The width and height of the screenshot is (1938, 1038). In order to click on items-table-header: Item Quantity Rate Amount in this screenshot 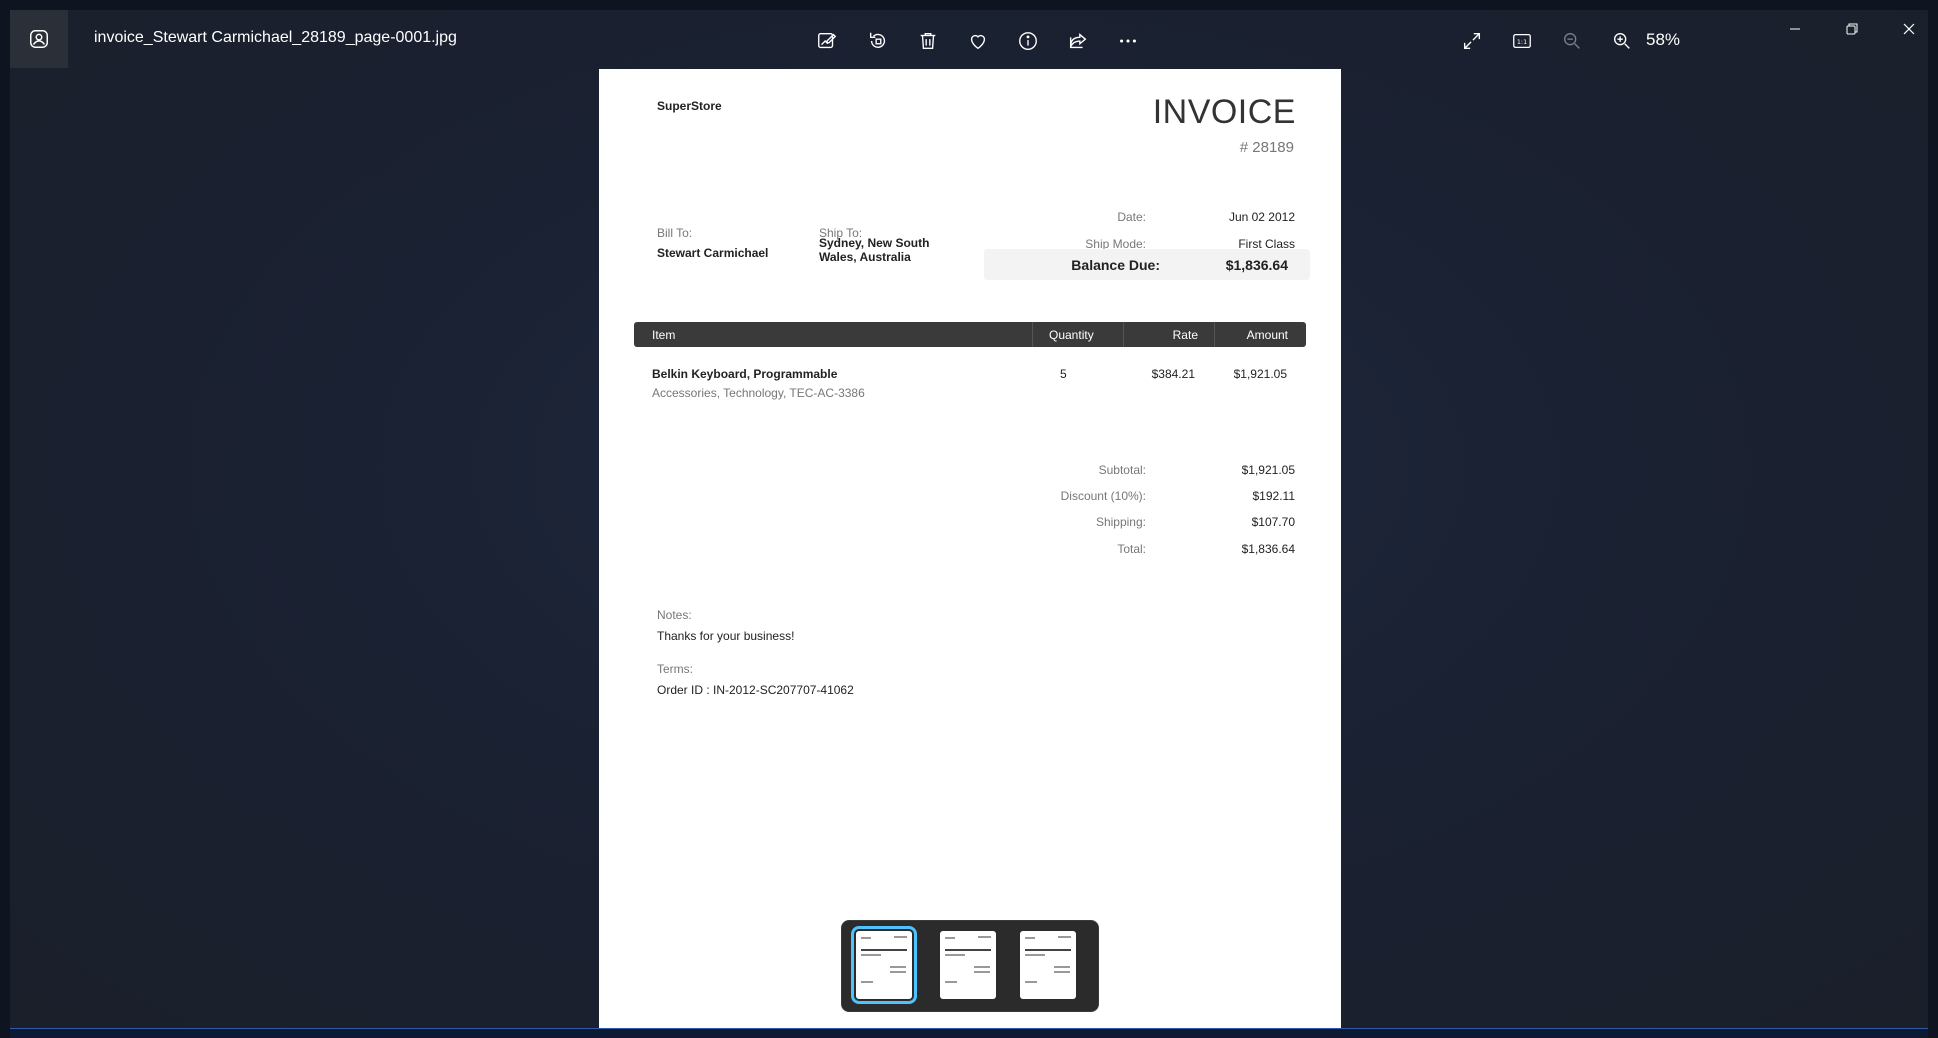, I will do `click(970, 334)`.